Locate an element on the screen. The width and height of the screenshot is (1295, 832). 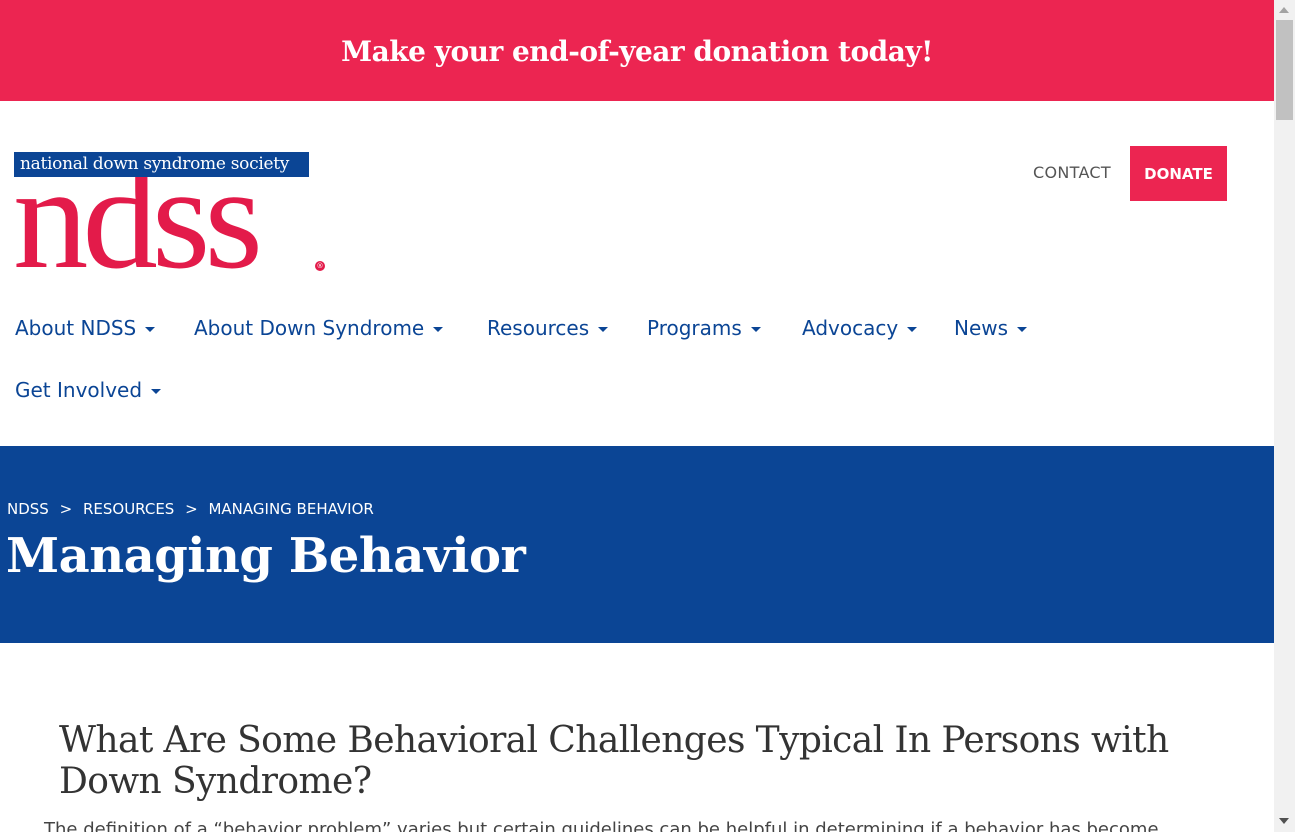
donation-banner: Make your end-of-year donation today! is located at coordinates (637, 50).